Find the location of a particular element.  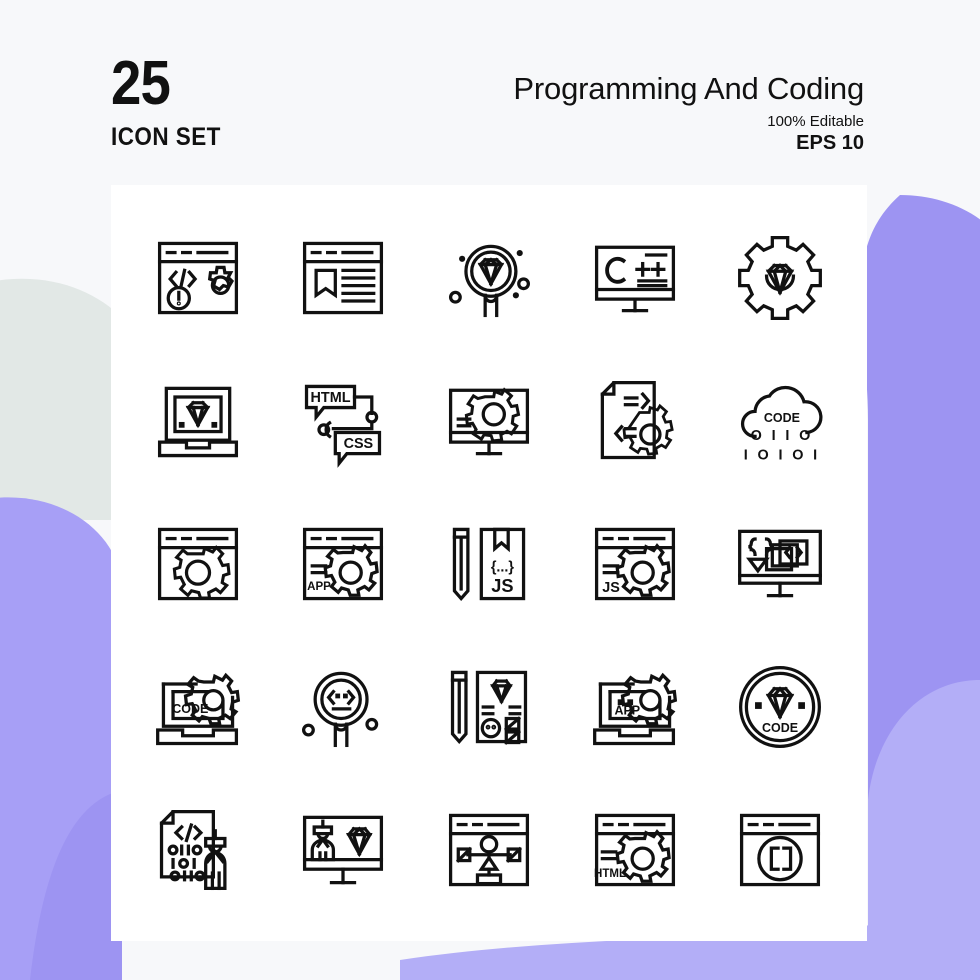

file-code-gear-icon is located at coordinates (637, 420).